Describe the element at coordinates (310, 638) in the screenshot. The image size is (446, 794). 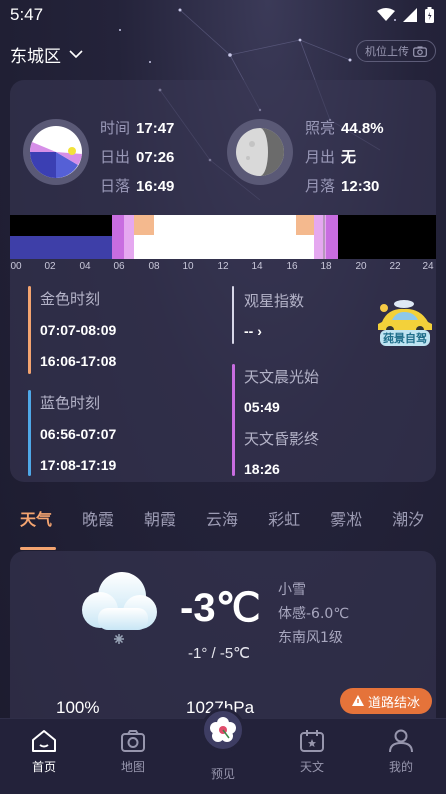
I see `wind: 东南风1级` at that location.